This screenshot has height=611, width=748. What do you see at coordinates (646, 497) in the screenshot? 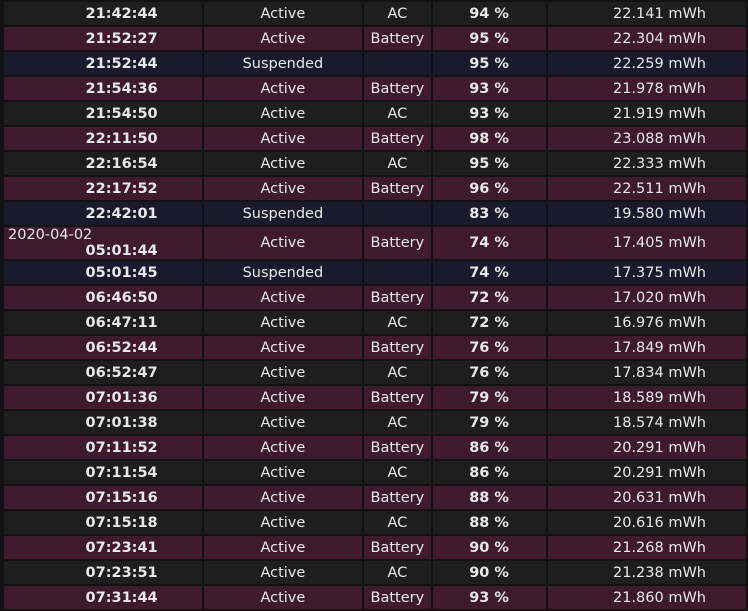
I see `capacity-cell: 20.631 mWh` at bounding box center [646, 497].